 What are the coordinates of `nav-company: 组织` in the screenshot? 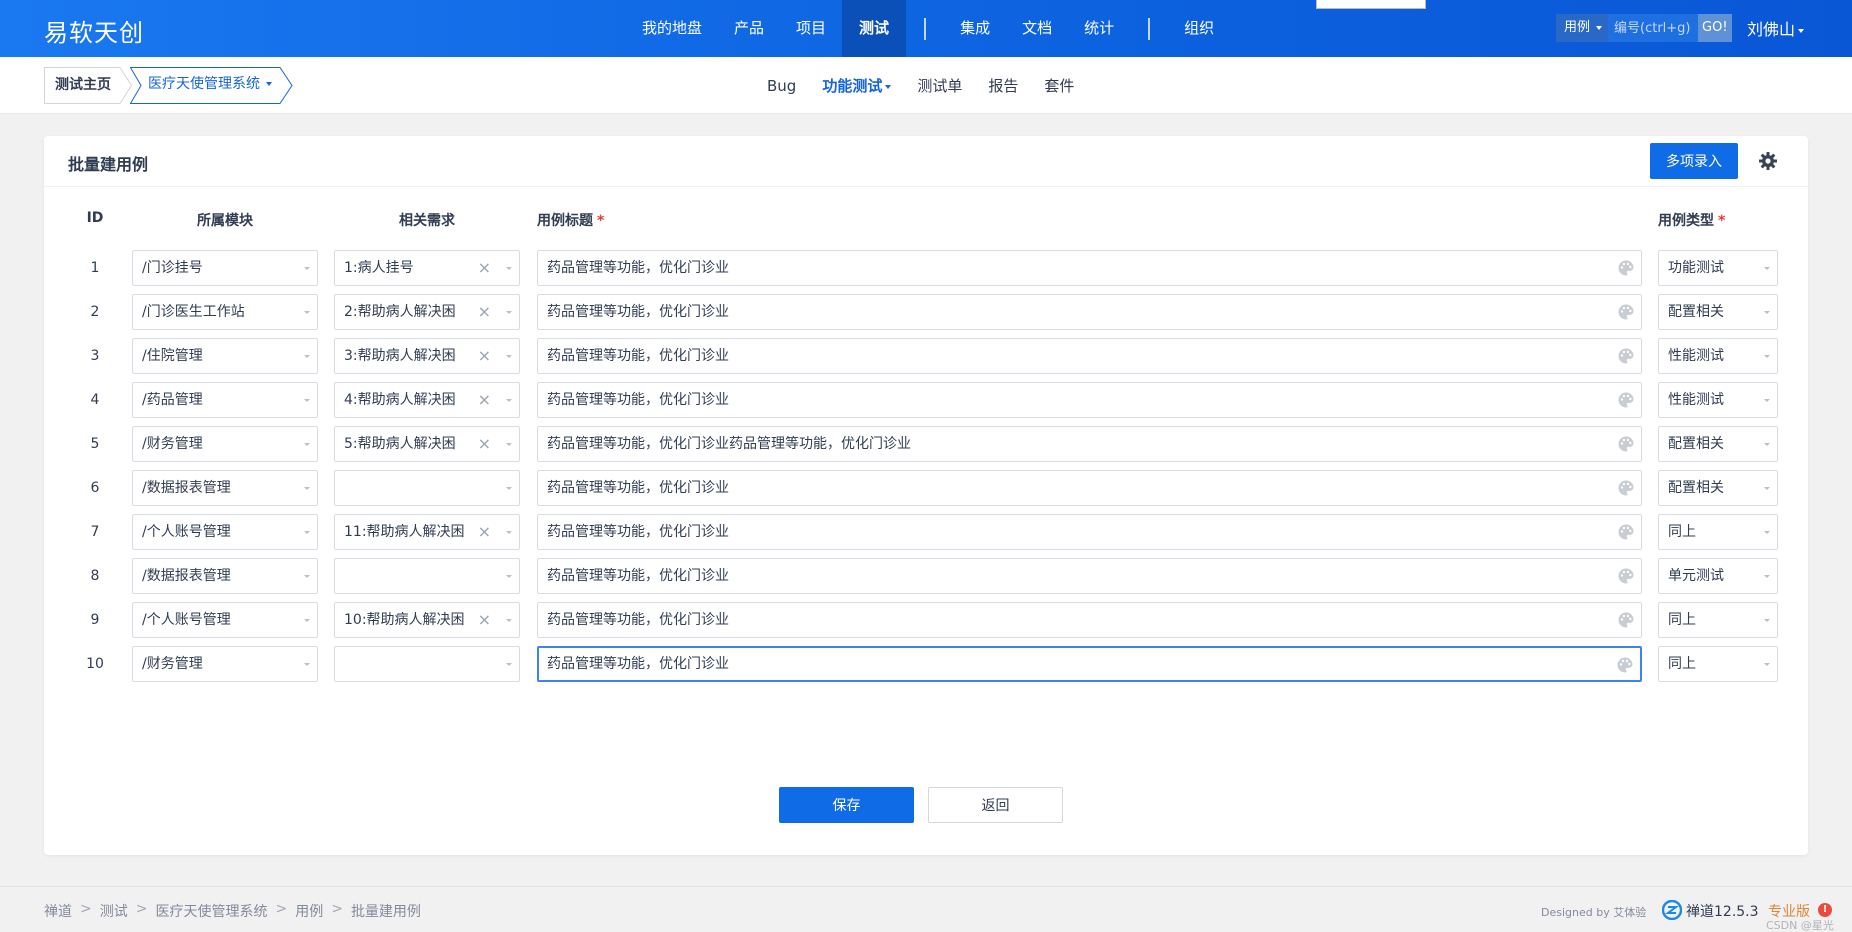 It's located at (1199, 28).